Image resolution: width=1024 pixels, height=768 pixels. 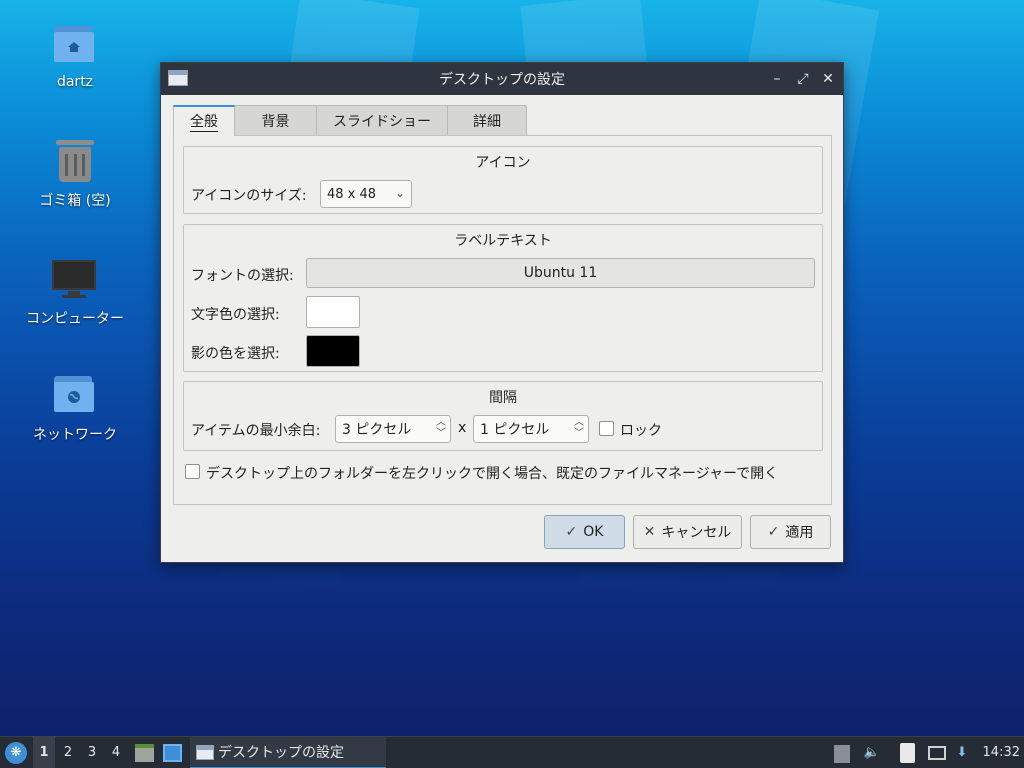 I want to click on text-color-button, so click(x=333, y=312).